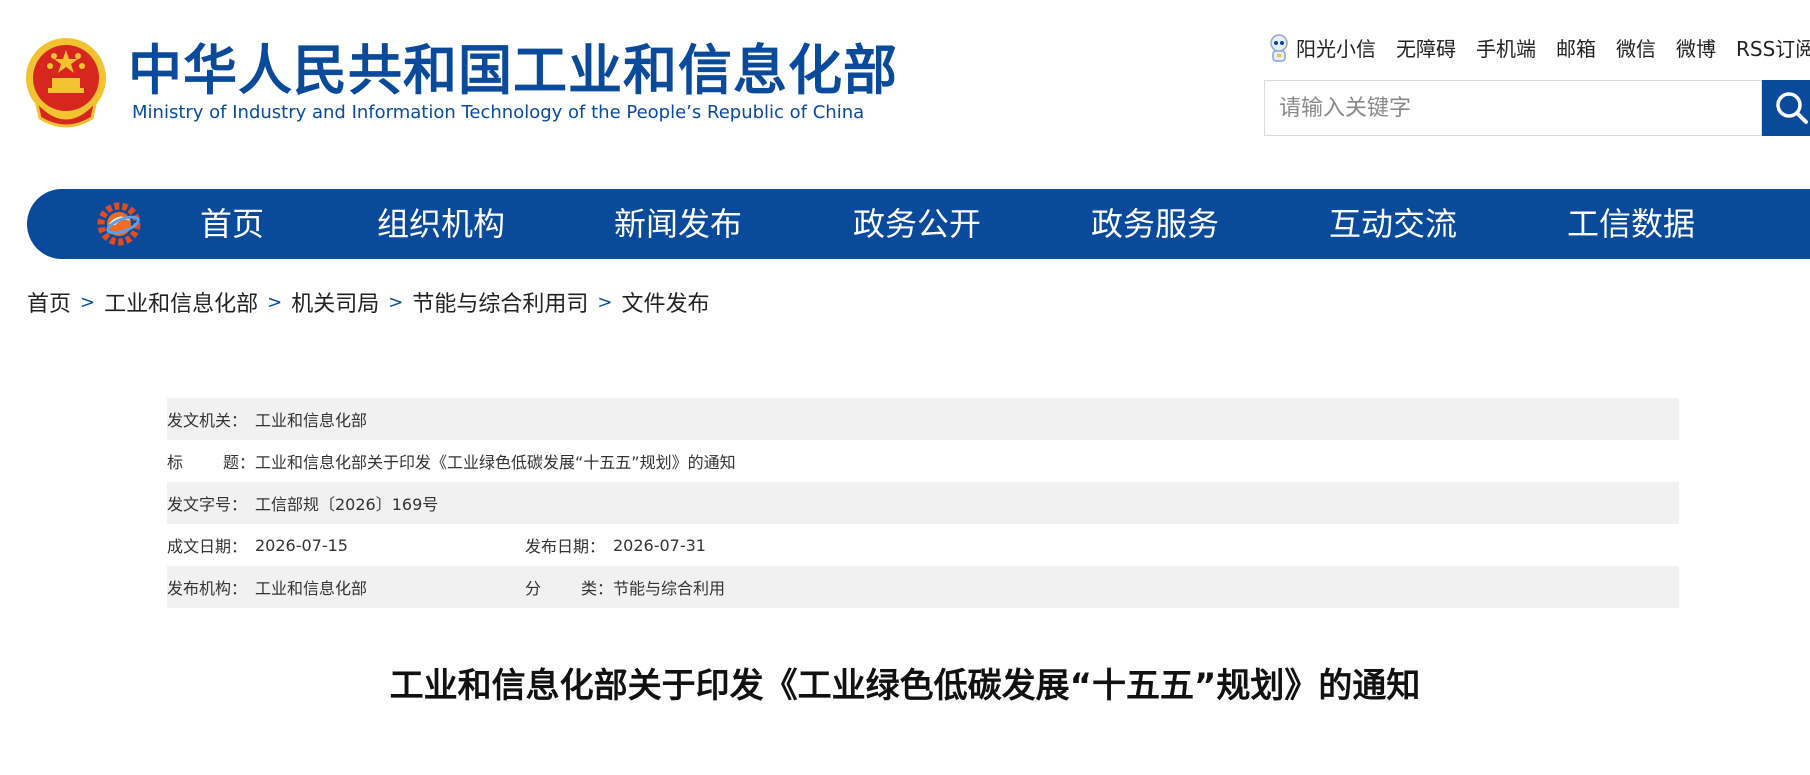 This screenshot has width=1810, height=775. Describe the element at coordinates (565, 546) in the screenshot. I see `published-date-label: 发布日期：` at that location.